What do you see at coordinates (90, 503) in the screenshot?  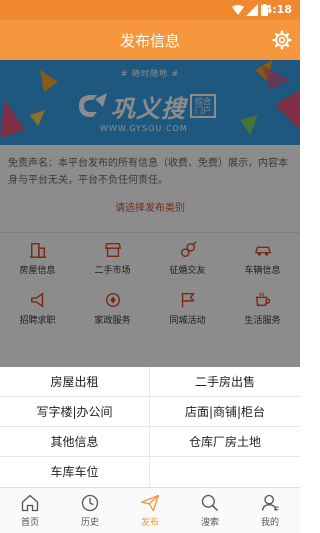 I see `clock-icon` at bounding box center [90, 503].